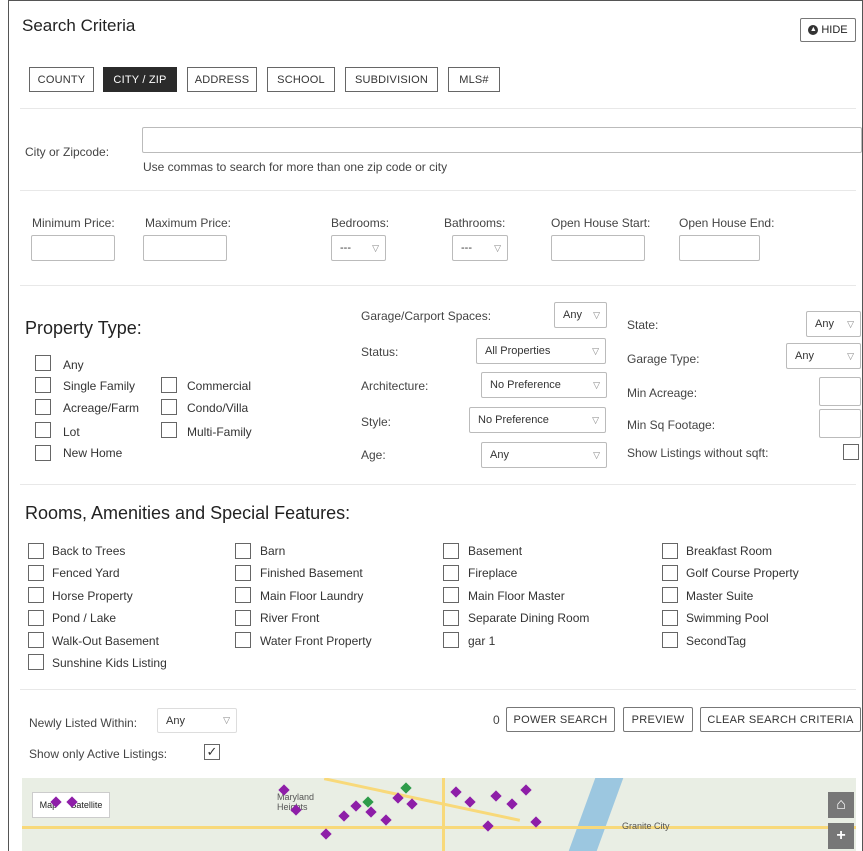 Image resolution: width=863 pixels, height=851 pixels. I want to click on tab-county: COUNTY, so click(61, 79).